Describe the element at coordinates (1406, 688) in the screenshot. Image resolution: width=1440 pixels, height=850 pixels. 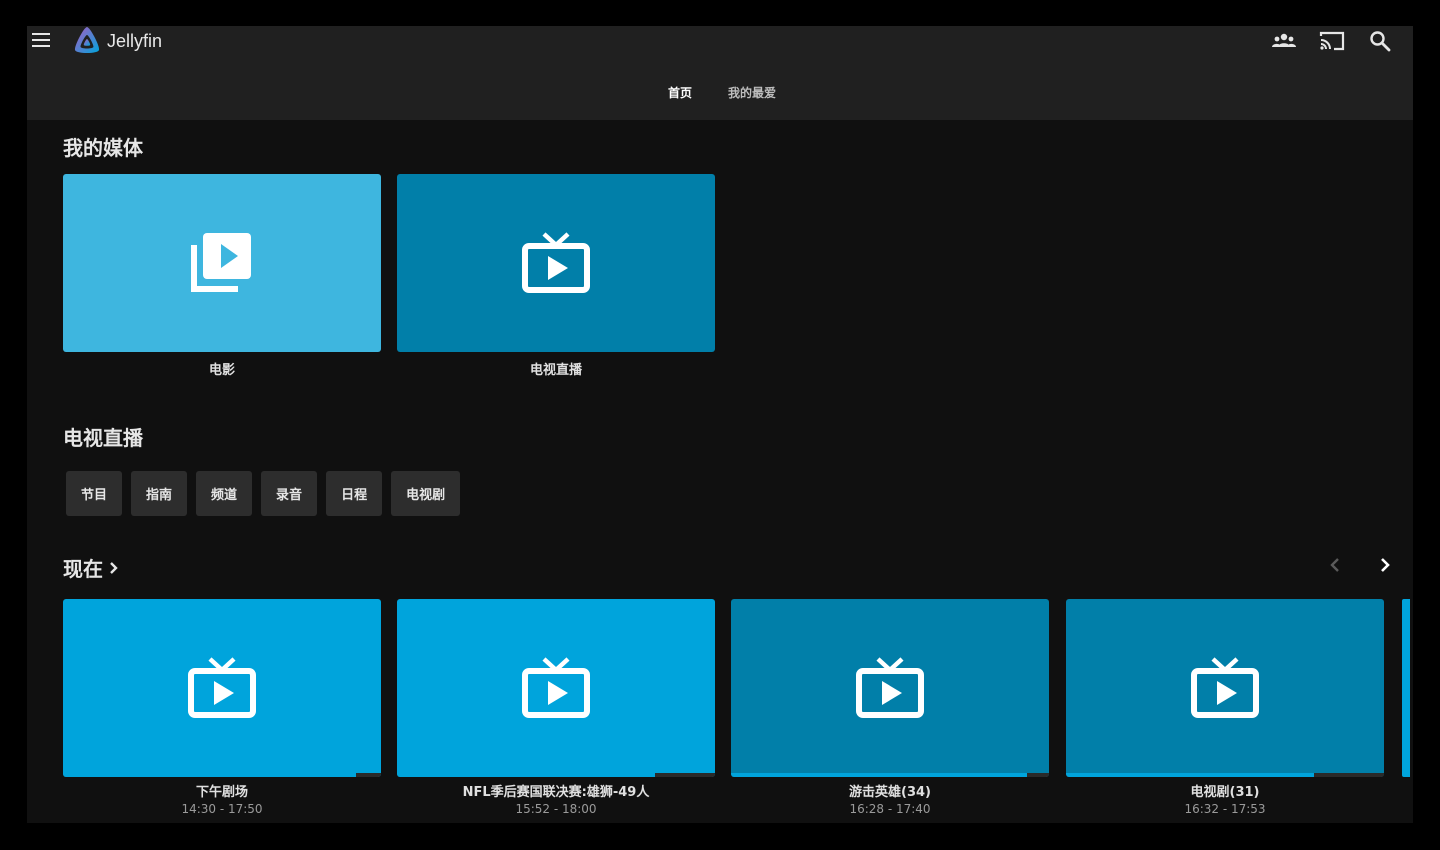
I see `next-card-peek` at that location.